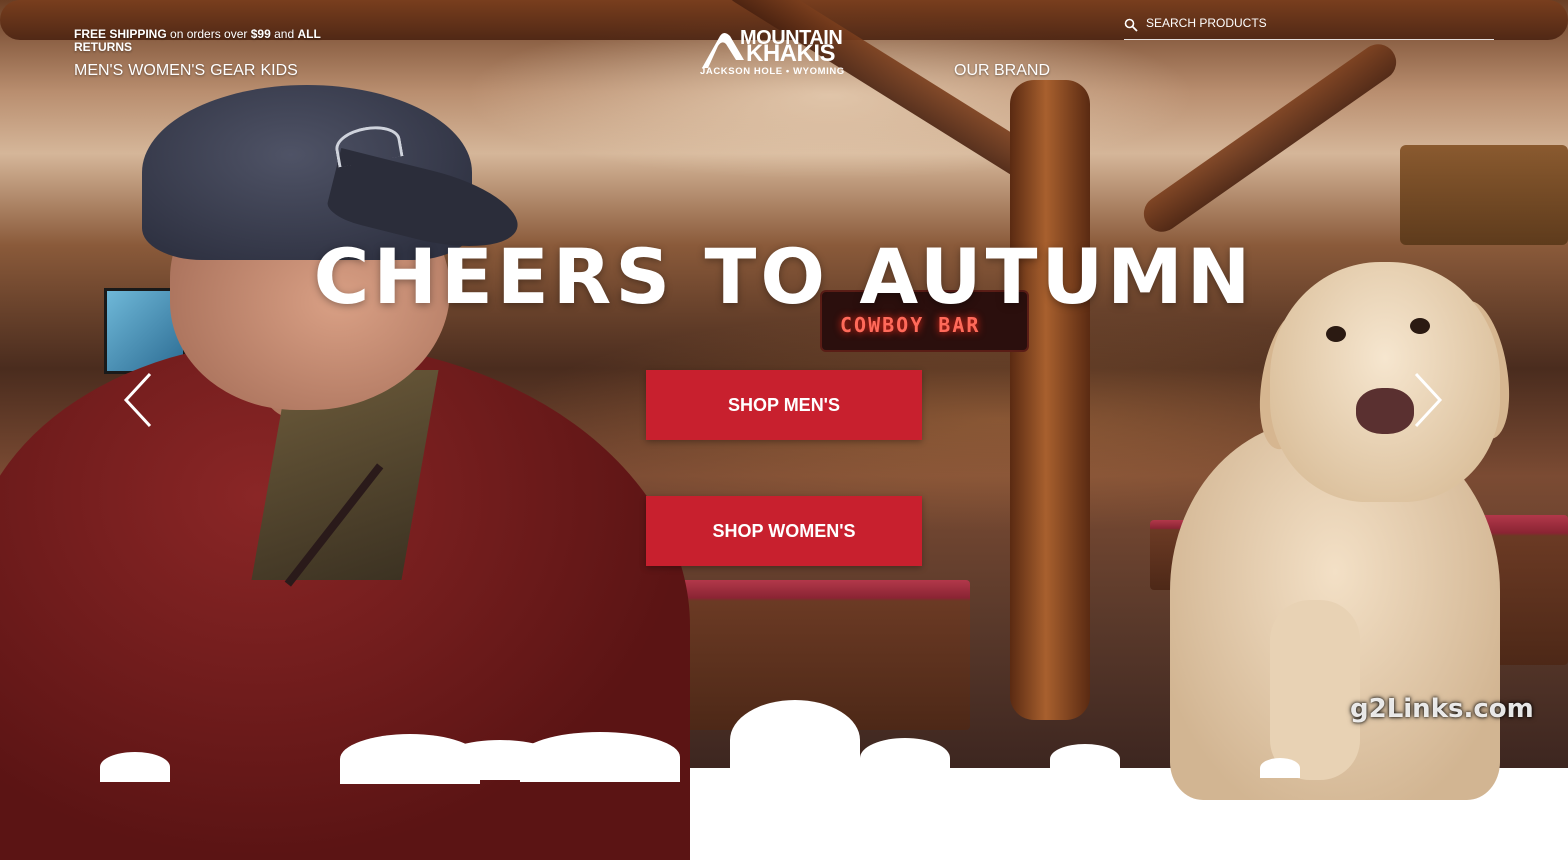 The image size is (1568, 860). What do you see at coordinates (791, 53) in the screenshot?
I see `logo-text-khakis: KHAKIS` at bounding box center [791, 53].